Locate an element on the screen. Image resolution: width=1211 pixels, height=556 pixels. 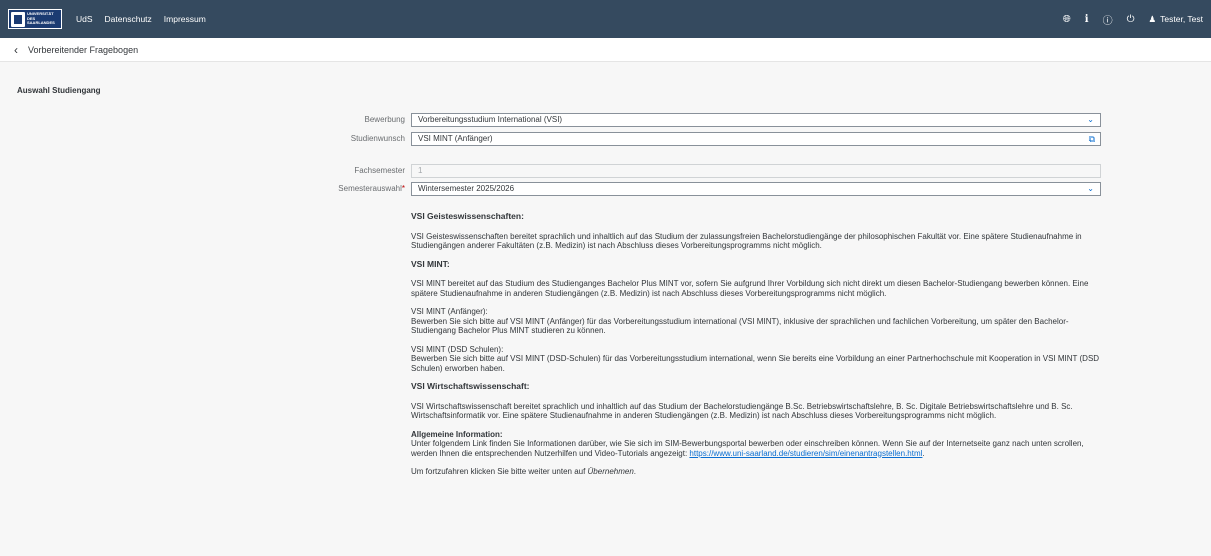
row-fachsemester: Fachsemester 1 is located at coordinates (605, 171).